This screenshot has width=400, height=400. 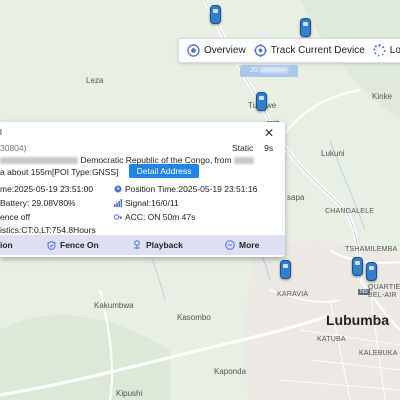 I want to click on place-label-kalebuka: KALEBUKA, so click(x=378, y=353).